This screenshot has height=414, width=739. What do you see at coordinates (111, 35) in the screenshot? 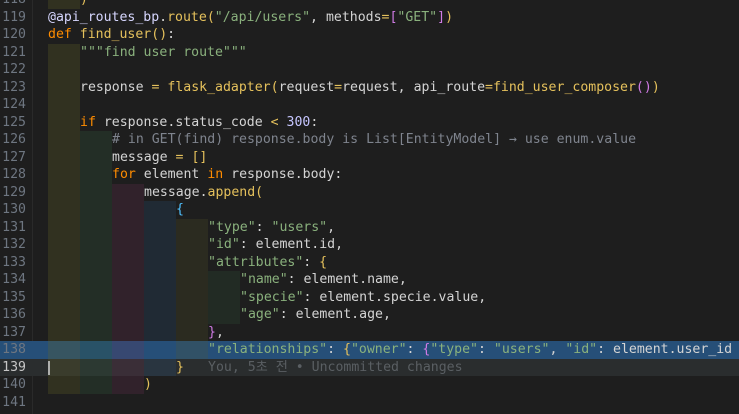
I see `code-text: def find_user():` at bounding box center [111, 35].